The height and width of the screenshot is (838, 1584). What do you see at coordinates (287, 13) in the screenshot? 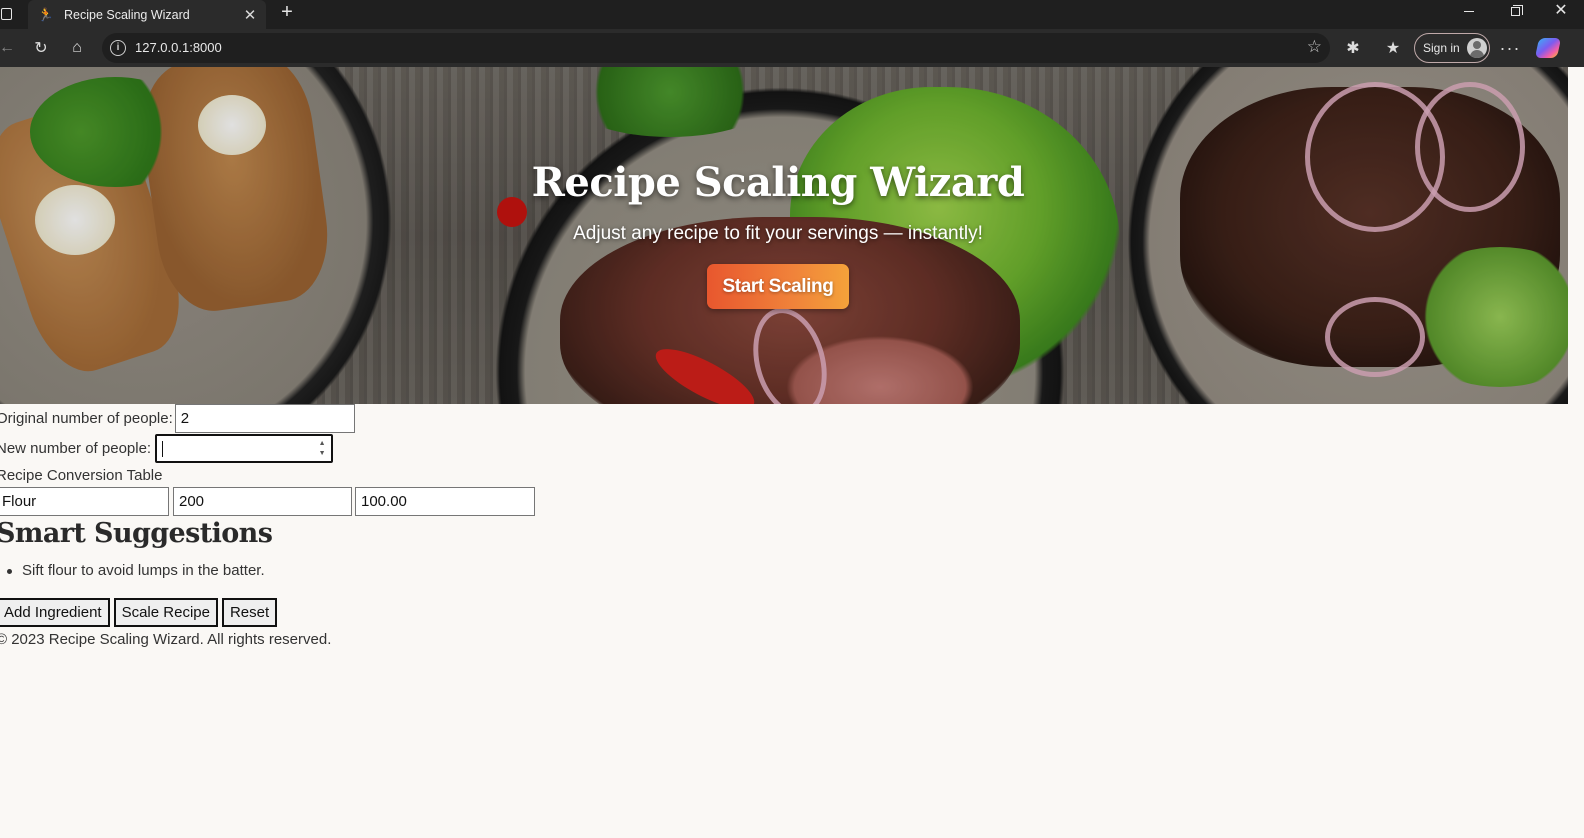
I see `new-tab-icon: +` at bounding box center [287, 13].